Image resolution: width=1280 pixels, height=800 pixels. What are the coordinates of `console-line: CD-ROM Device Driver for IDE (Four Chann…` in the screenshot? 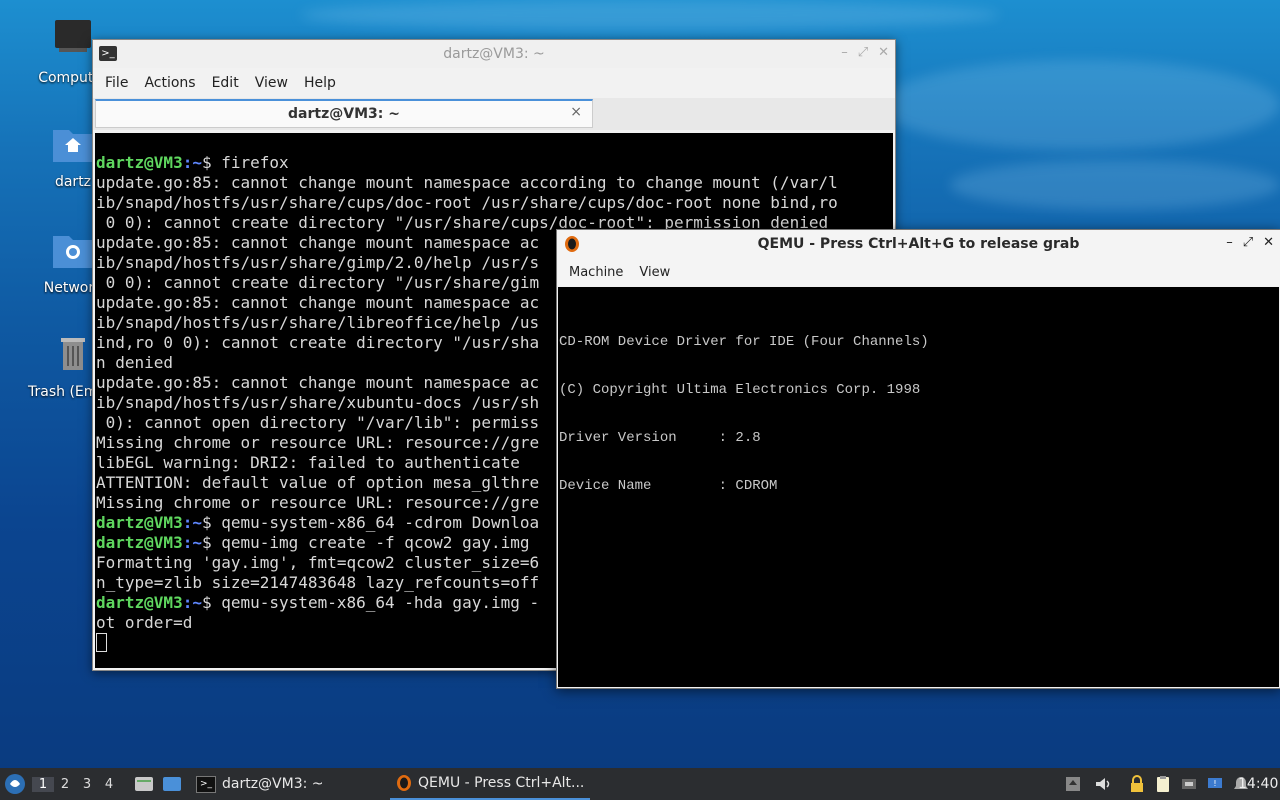 It's located at (744, 342).